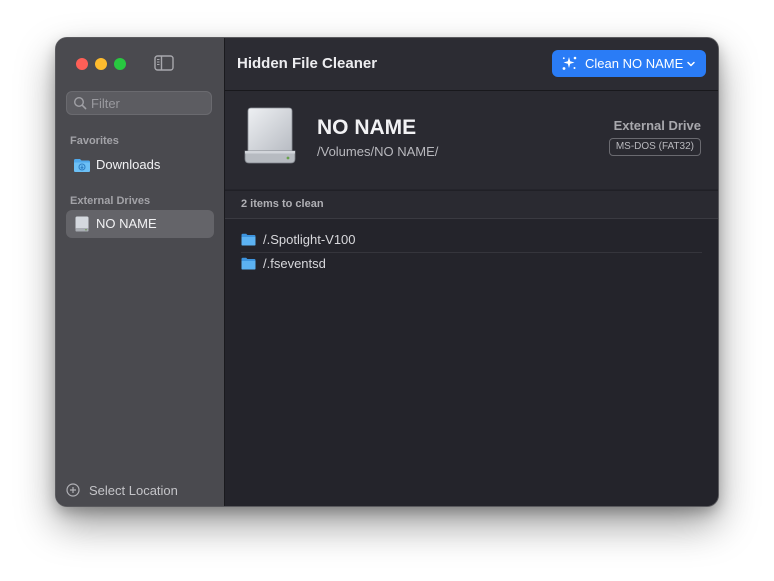 This screenshot has width=774, height=581. What do you see at coordinates (94, 141) in the screenshot?
I see `section-header-favorites: Favorites` at bounding box center [94, 141].